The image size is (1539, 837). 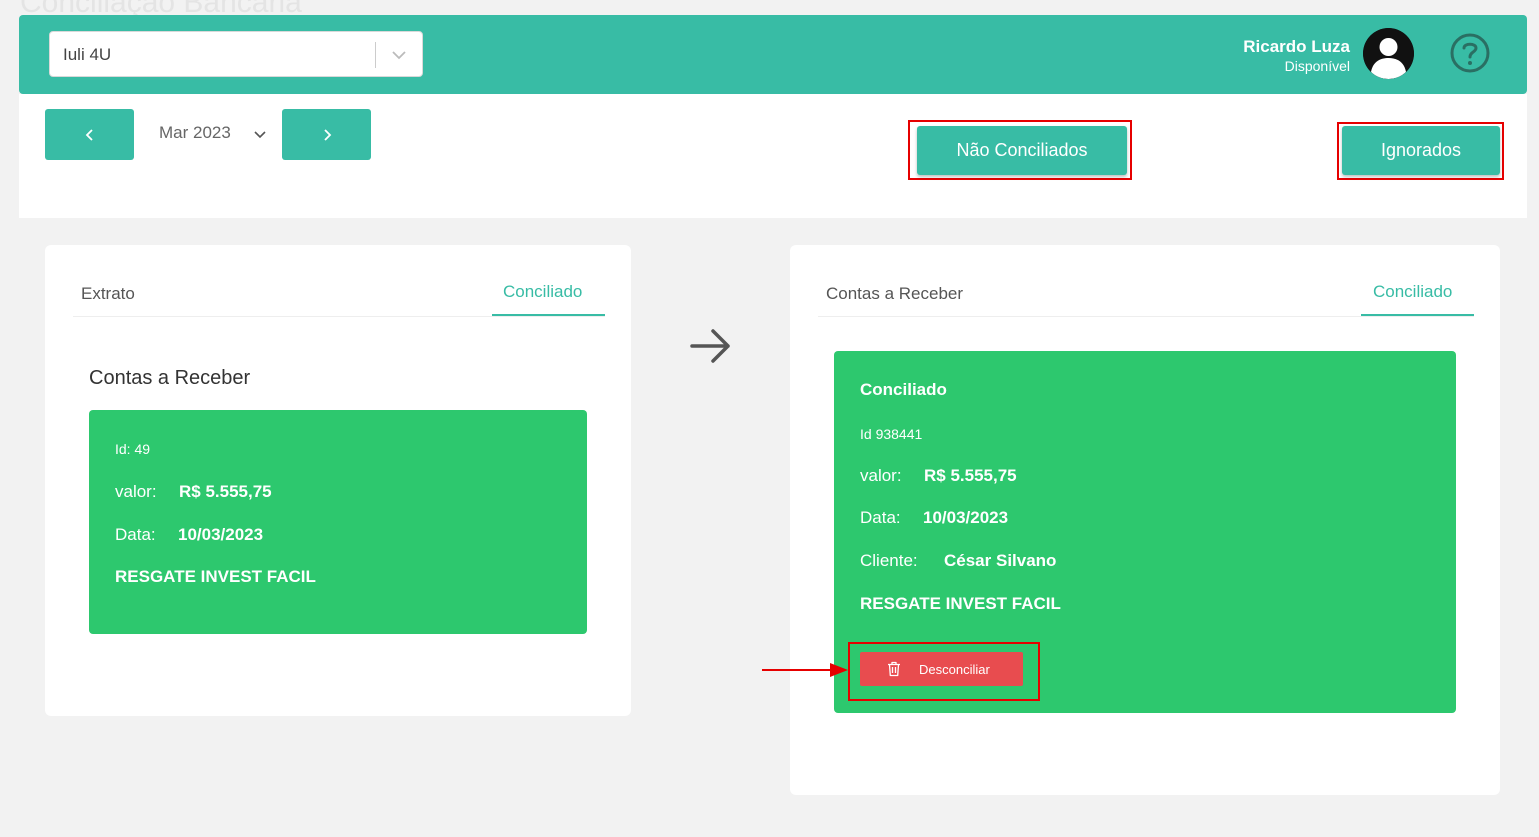 What do you see at coordinates (889, 560) in the screenshot?
I see `cliente-label: Cliente:` at bounding box center [889, 560].